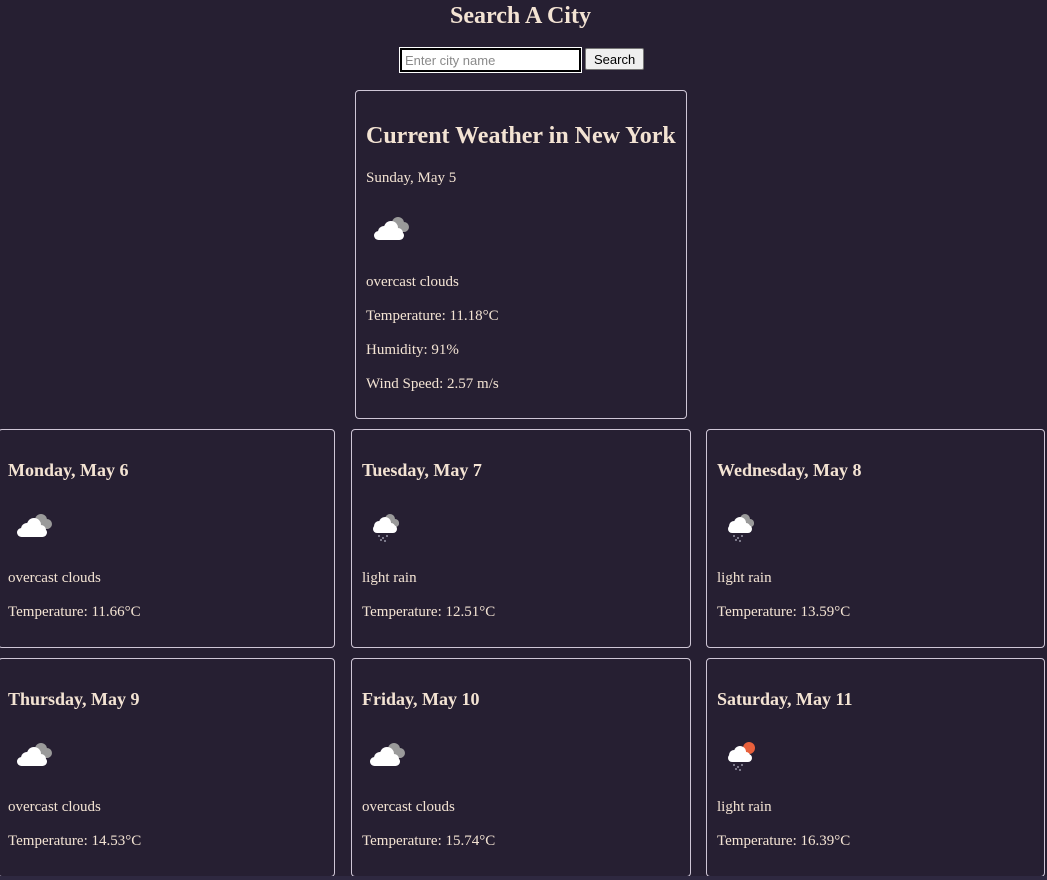  What do you see at coordinates (74, 612) in the screenshot?
I see `forecast-temperature: Temperature: 11.66°C` at bounding box center [74, 612].